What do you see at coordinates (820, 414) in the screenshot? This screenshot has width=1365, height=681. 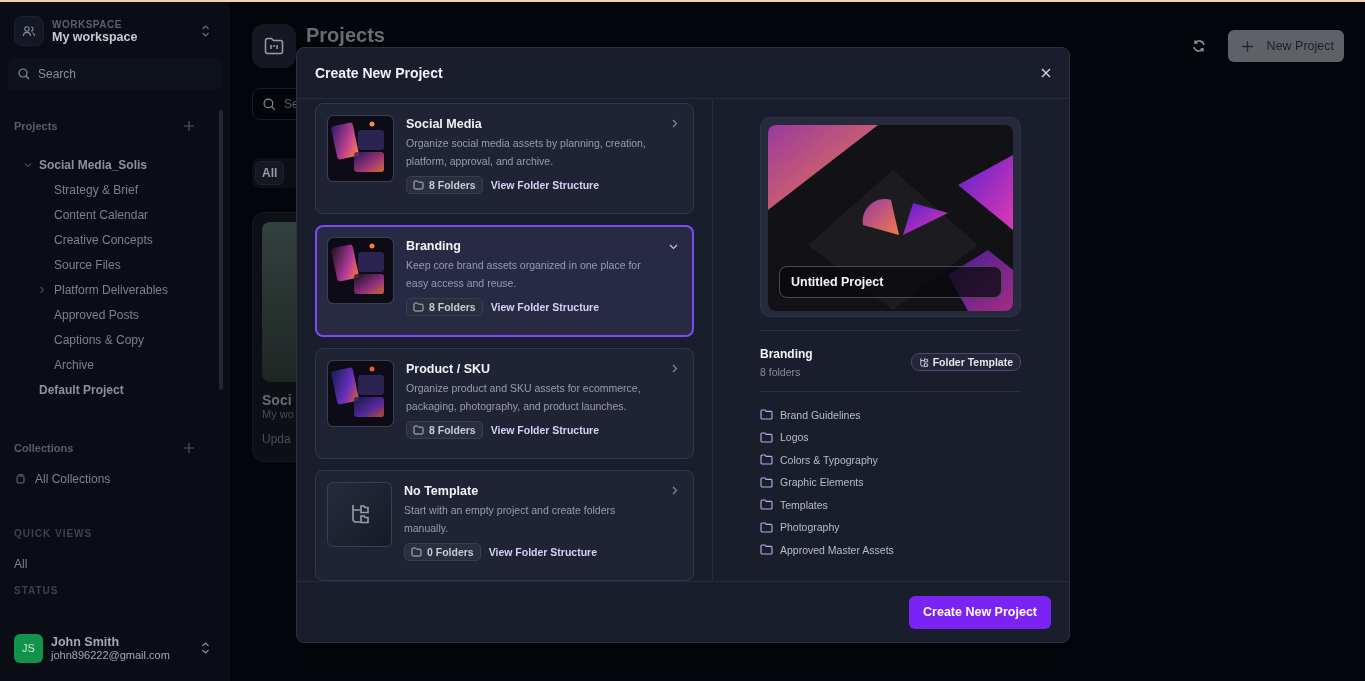 I see `folder-name: Brand Guidelines` at bounding box center [820, 414].